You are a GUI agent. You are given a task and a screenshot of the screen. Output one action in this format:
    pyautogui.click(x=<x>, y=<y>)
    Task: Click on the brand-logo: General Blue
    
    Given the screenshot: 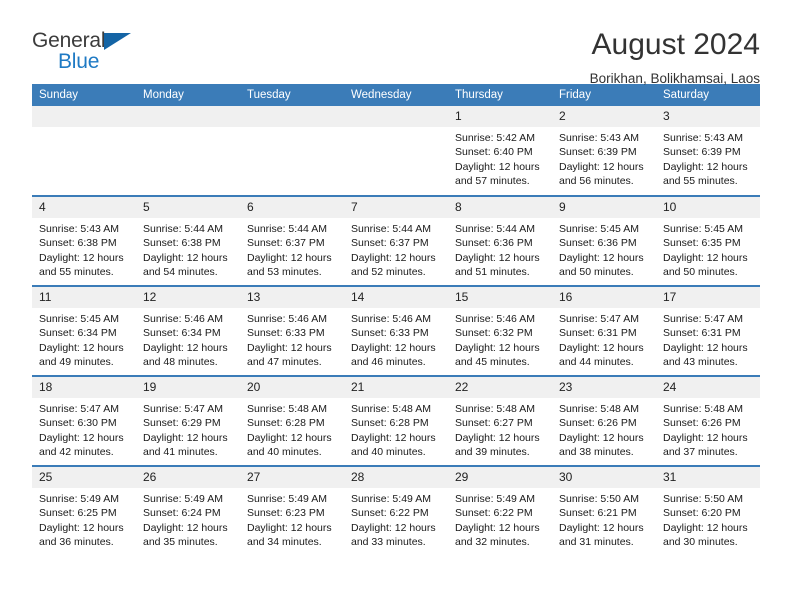 What is the action you would take?
    pyautogui.click(x=92, y=55)
    